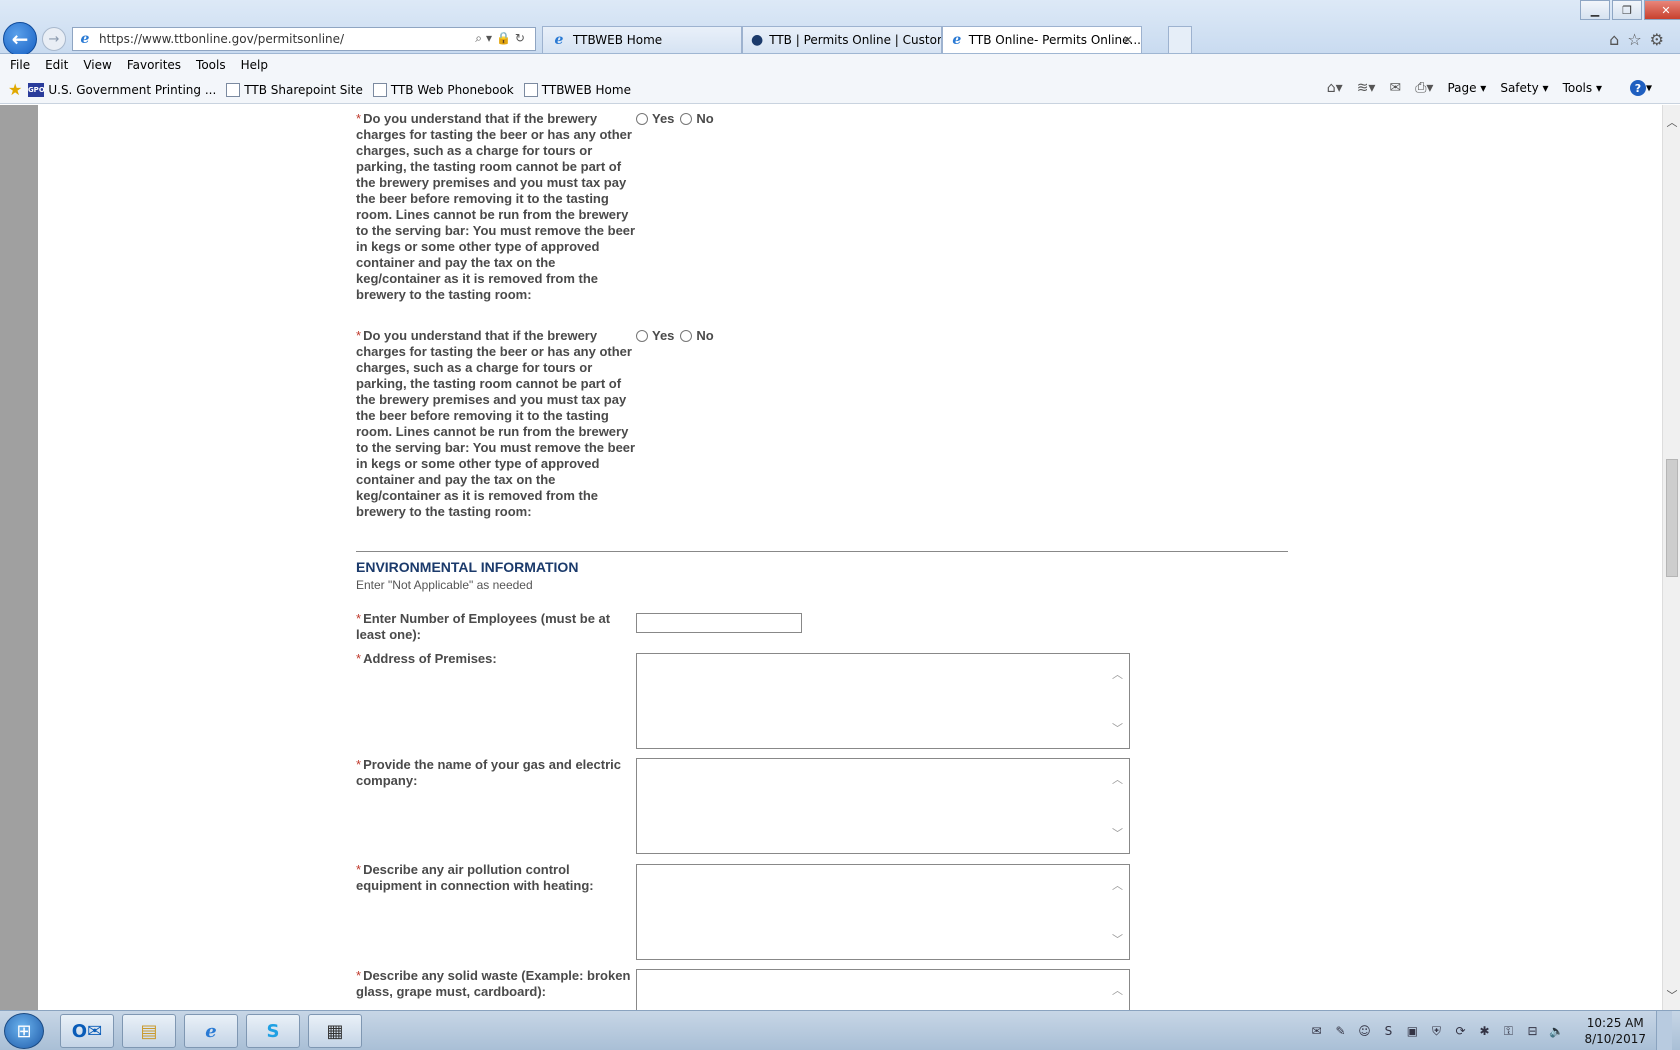 This screenshot has height=1050, width=1680. What do you see at coordinates (1672, 518) in the screenshot?
I see `scroll-thumb` at bounding box center [1672, 518].